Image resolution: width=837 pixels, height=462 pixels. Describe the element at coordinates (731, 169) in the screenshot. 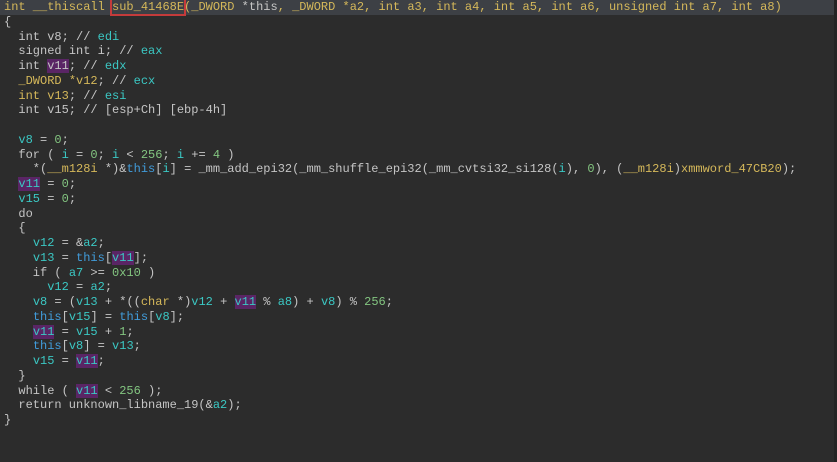

I see `code-token: xmmword_47CB20` at that location.